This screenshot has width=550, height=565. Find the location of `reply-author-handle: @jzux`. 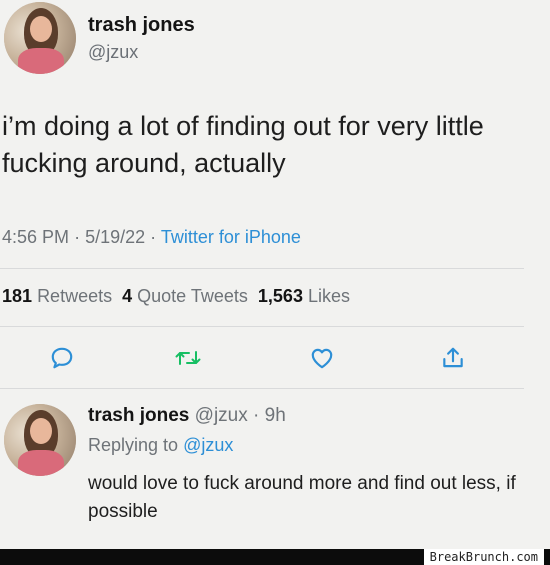

reply-author-handle: @jzux is located at coordinates (221, 415).